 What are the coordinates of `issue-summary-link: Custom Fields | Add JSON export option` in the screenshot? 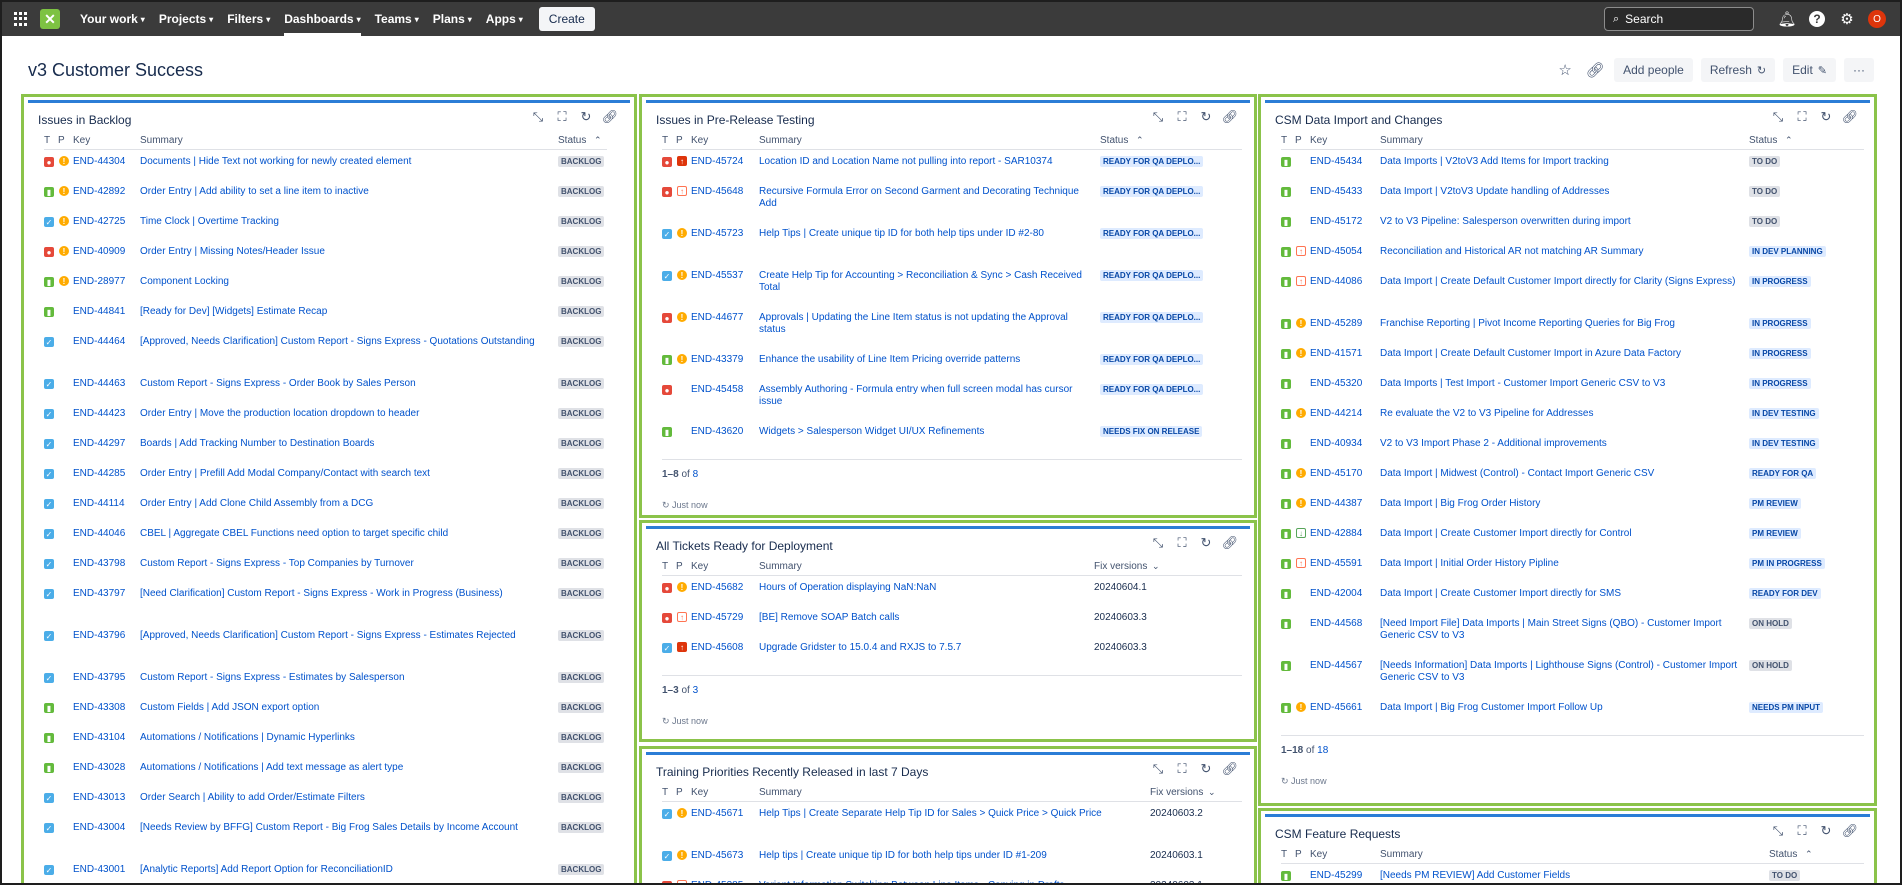 It's located at (340, 708).